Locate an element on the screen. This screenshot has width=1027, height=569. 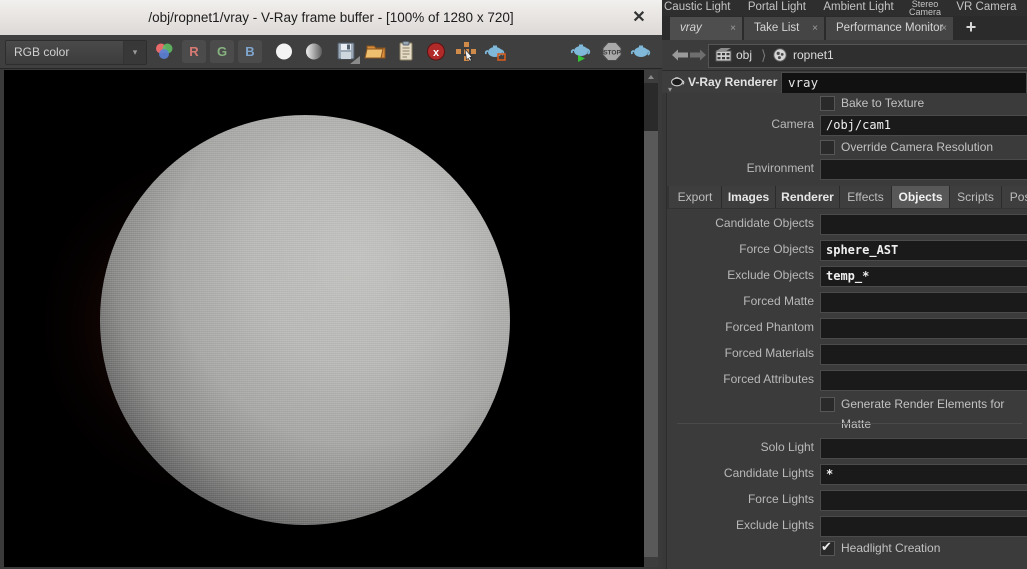
teapot-glyph is located at coordinates (495, 53).